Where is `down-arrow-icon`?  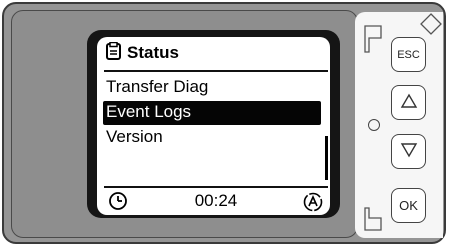 down-arrow-icon is located at coordinates (409, 151).